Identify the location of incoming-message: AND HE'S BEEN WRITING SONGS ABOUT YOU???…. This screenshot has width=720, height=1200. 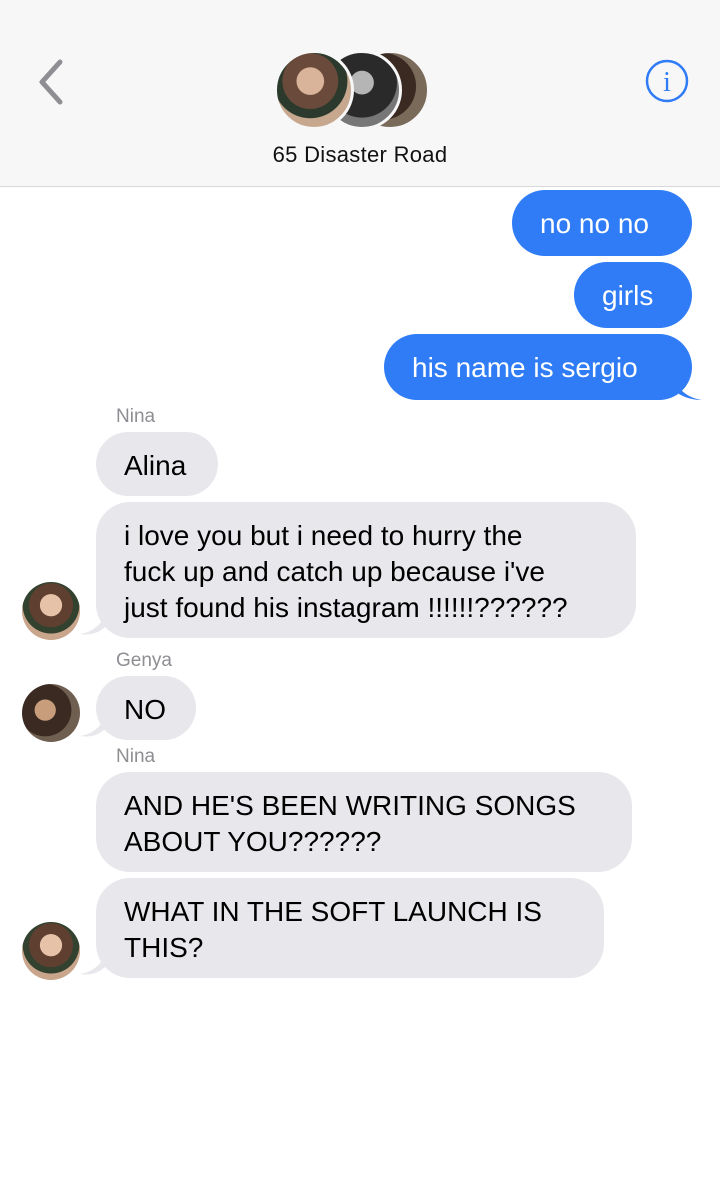
(364, 822).